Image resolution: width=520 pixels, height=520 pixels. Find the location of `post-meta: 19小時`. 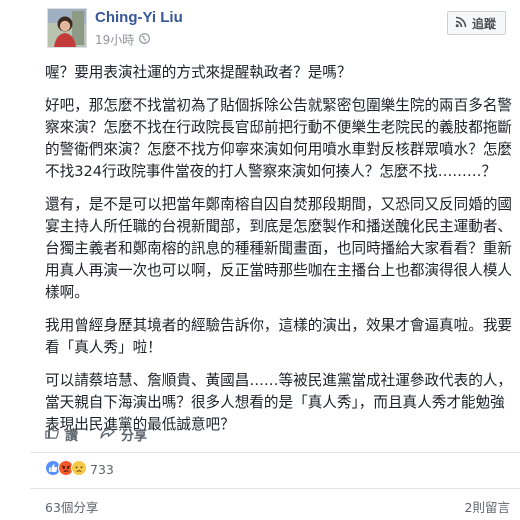

post-meta: 19小時 is located at coordinates (123, 39).